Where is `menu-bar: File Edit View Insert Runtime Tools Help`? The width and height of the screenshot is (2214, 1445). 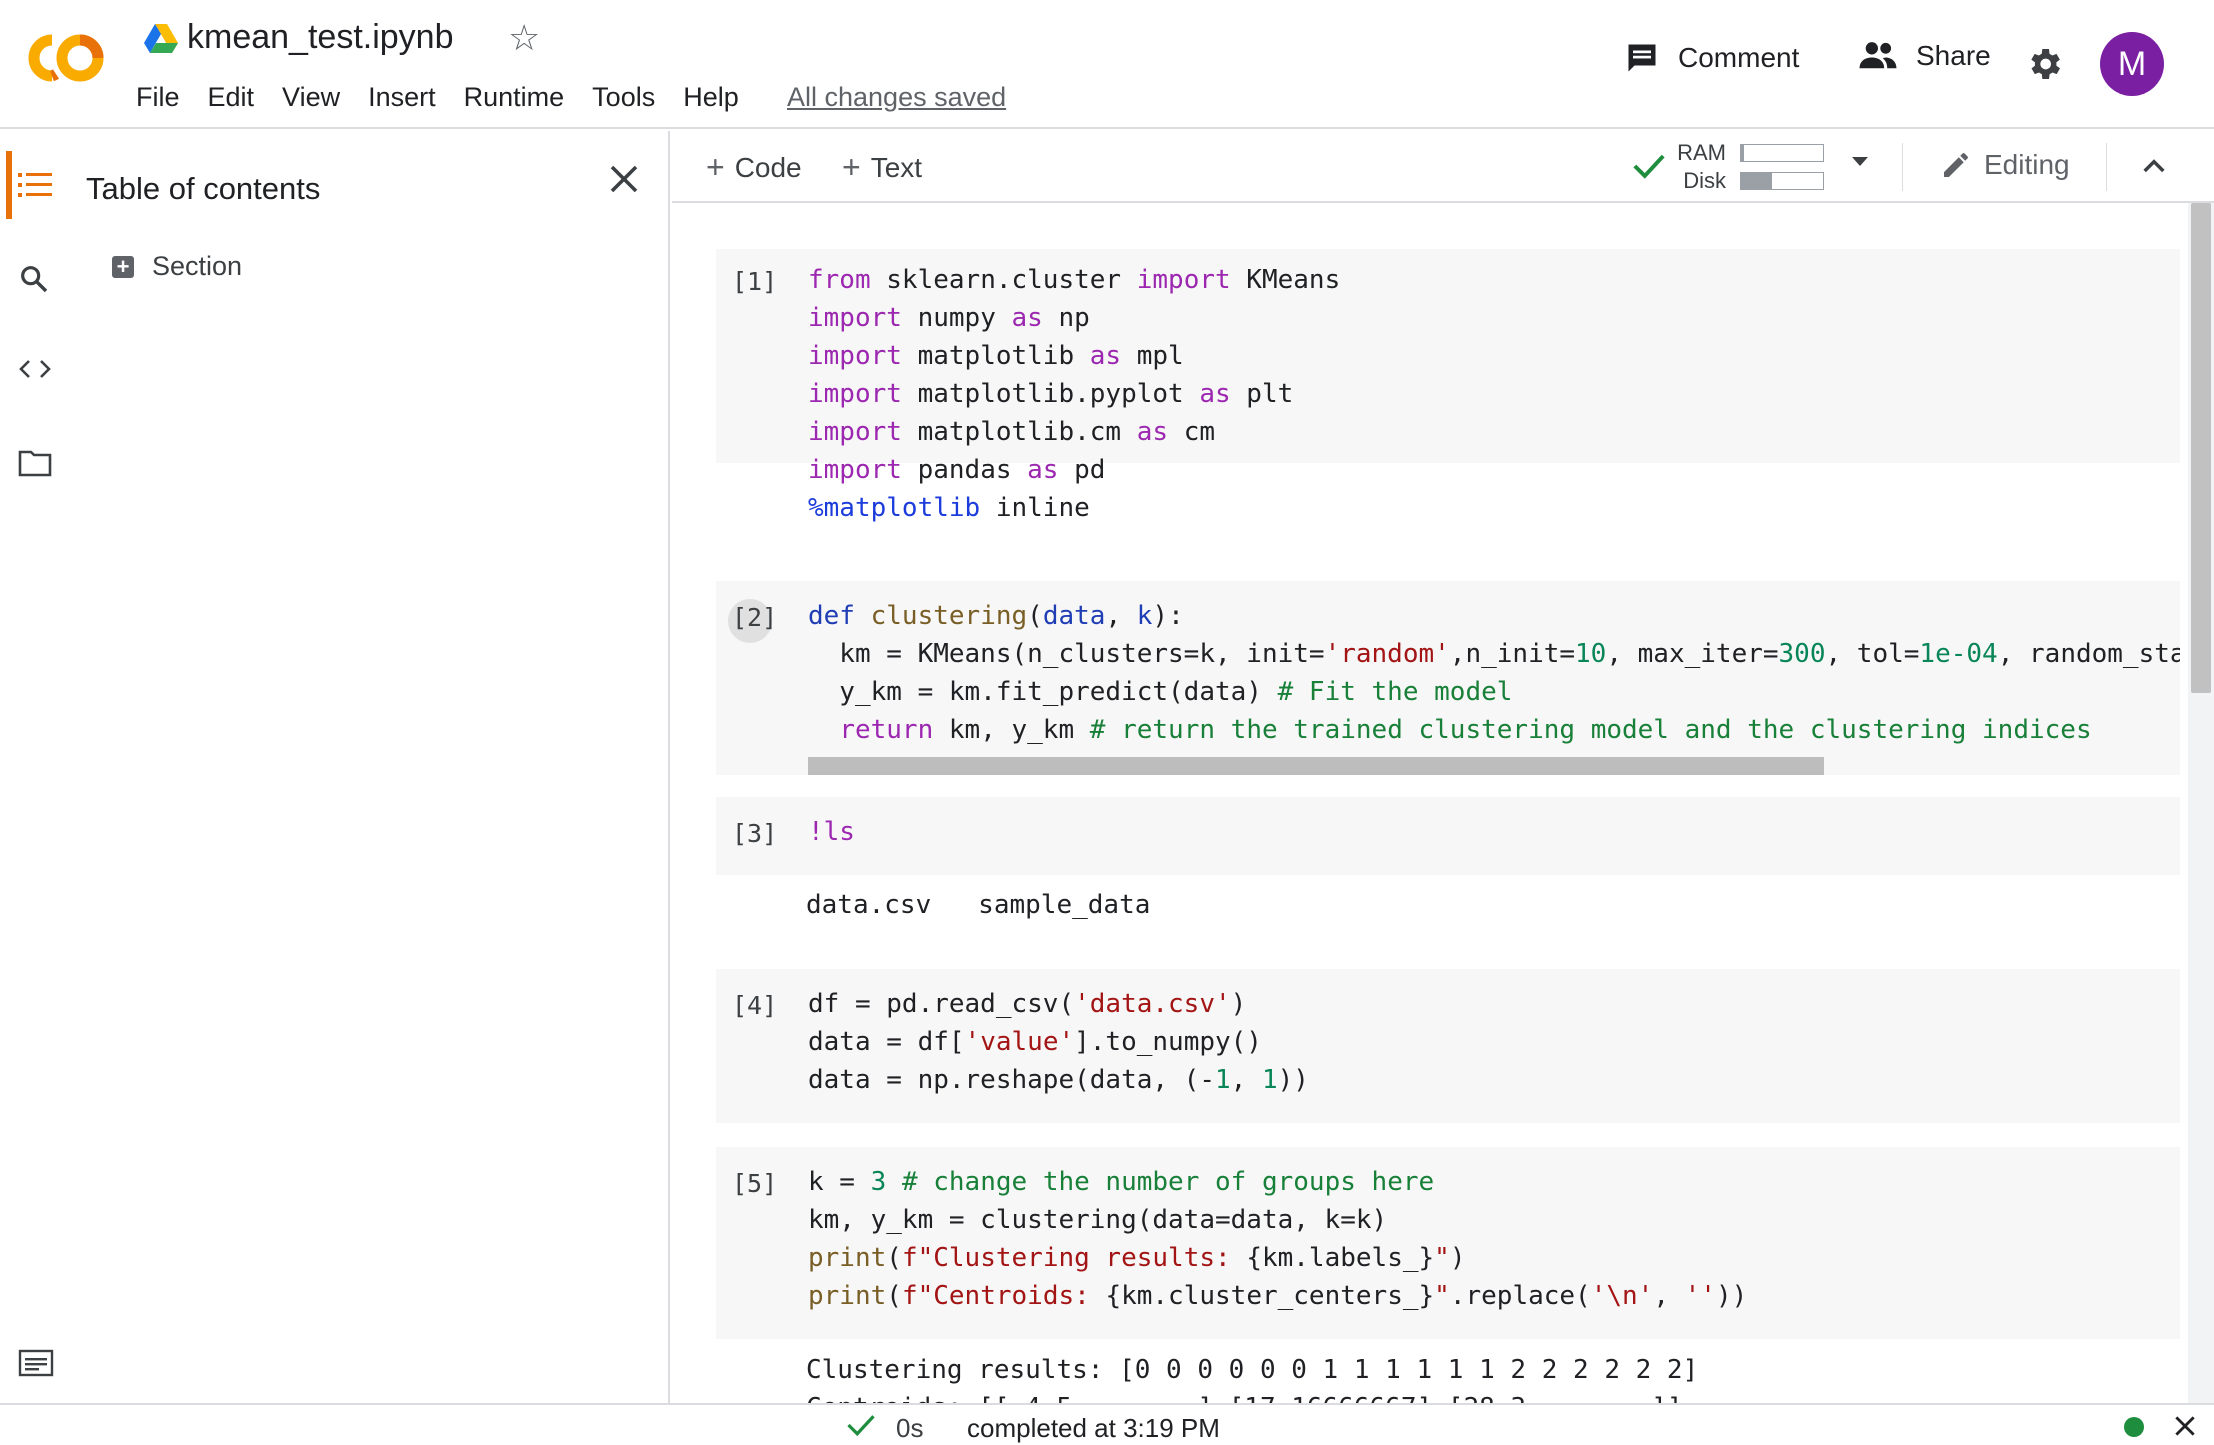 menu-bar: File Edit View Insert Runtime Tools Help is located at coordinates (451, 97).